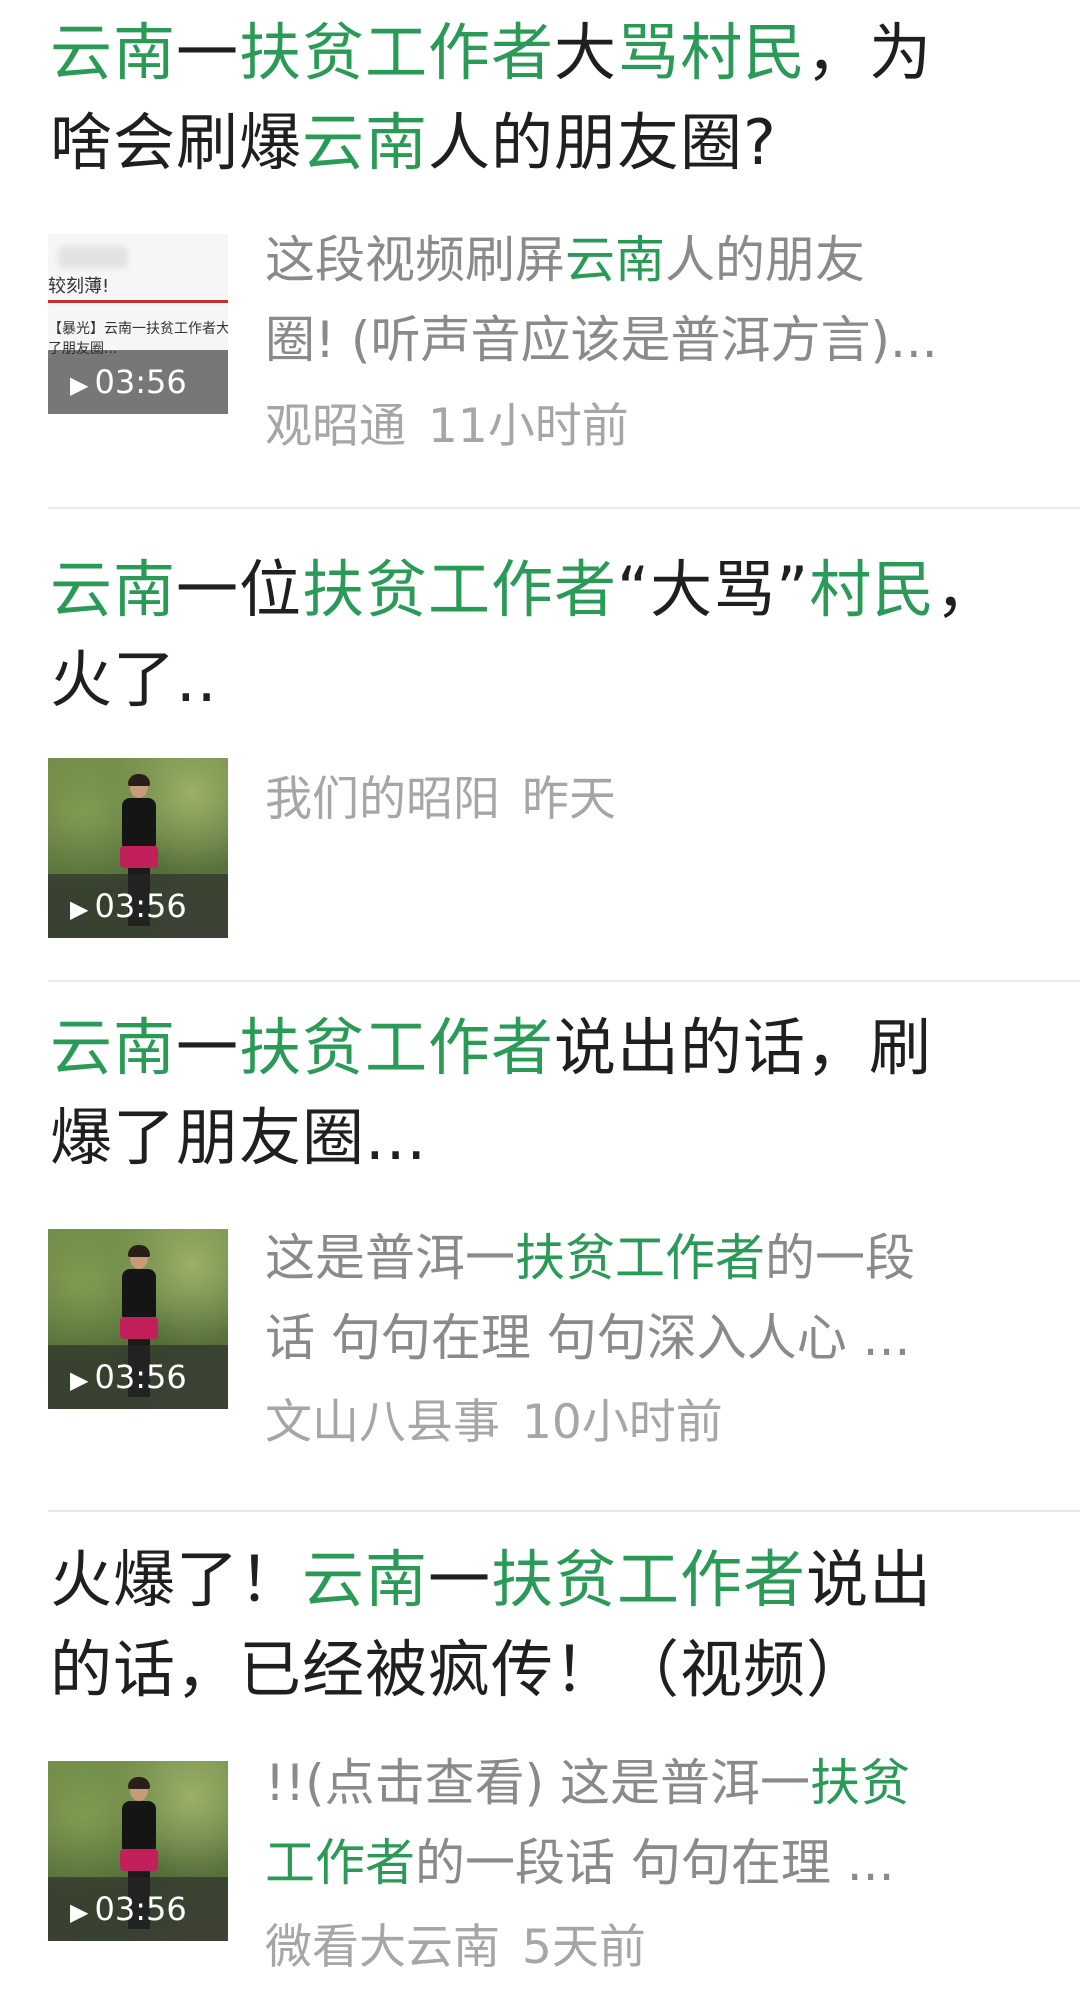 The width and height of the screenshot is (1080, 1993). What do you see at coordinates (79, 286) in the screenshot?
I see `thumb-text-line: 较刻薄!` at bounding box center [79, 286].